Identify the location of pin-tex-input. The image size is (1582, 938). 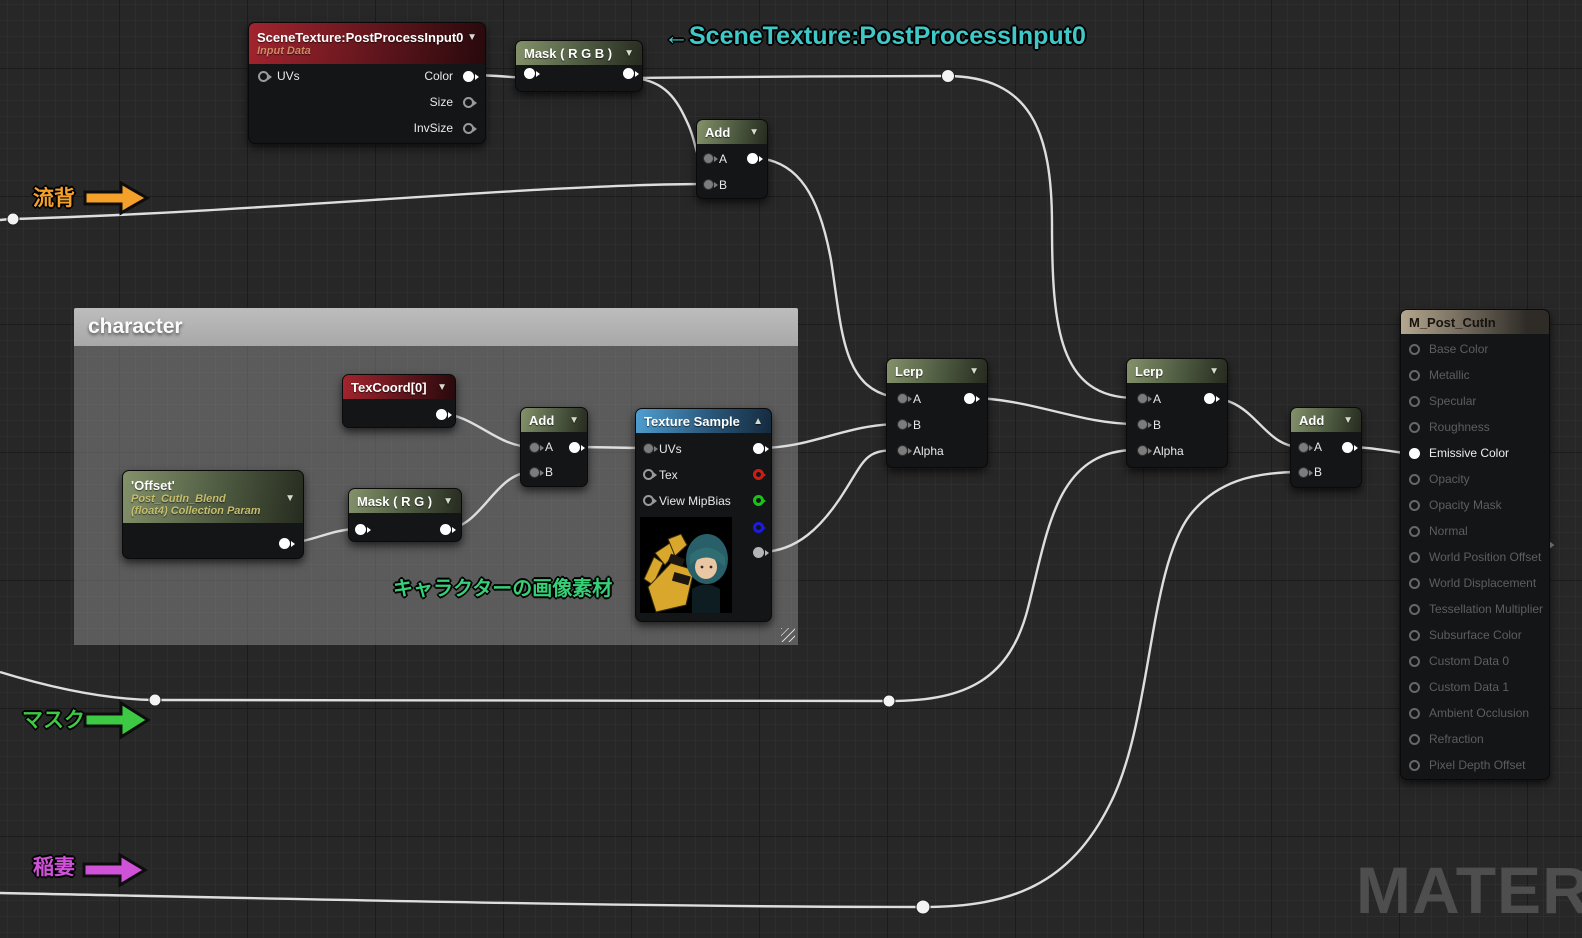
(650, 474).